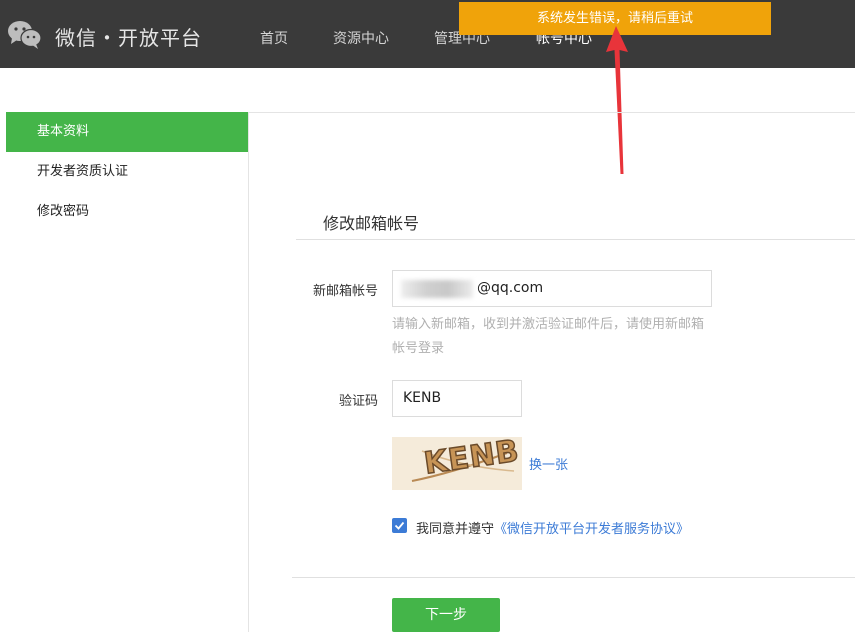 The width and height of the screenshot is (855, 632). What do you see at coordinates (575, 239) in the screenshot?
I see `title-divider` at bounding box center [575, 239].